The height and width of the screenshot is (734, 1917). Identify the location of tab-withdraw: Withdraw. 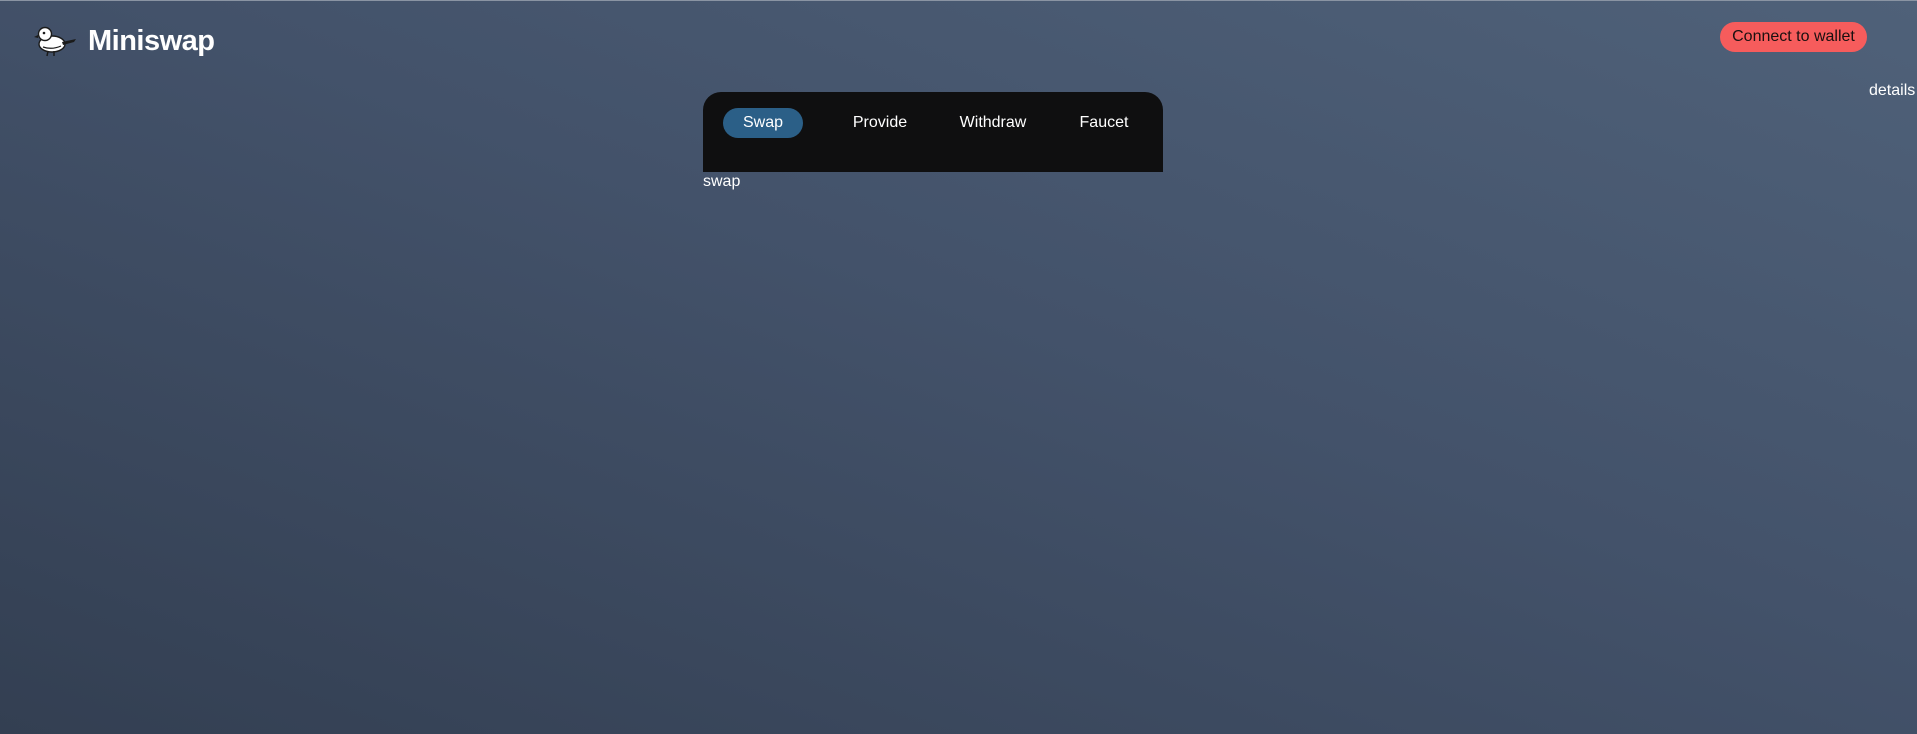
(993, 123).